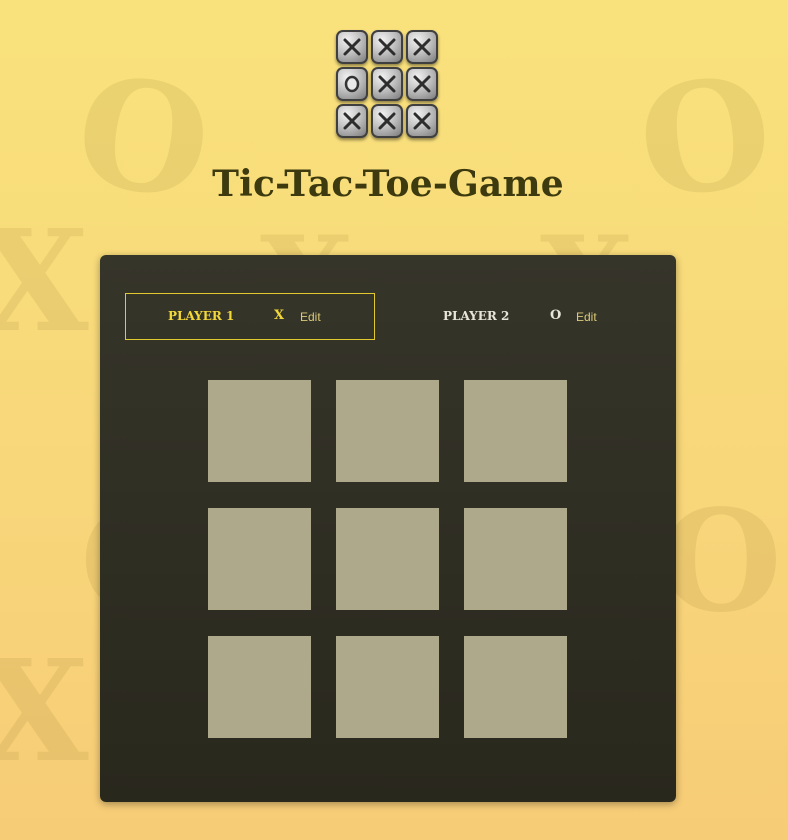 Image resolution: width=788 pixels, height=840 pixels. I want to click on player-1-edit-button: Edit, so click(310, 317).